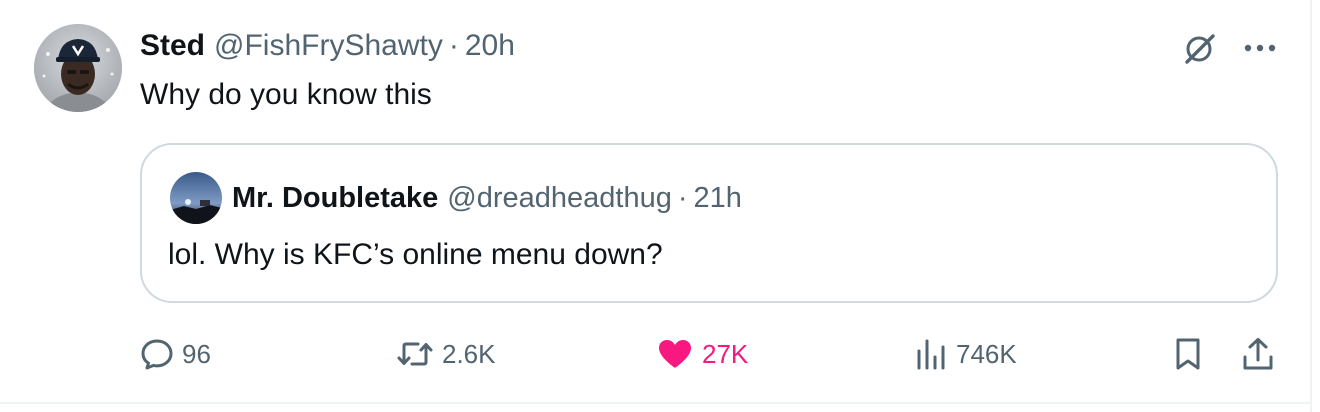  What do you see at coordinates (469, 353) in the screenshot?
I see `repost-count: 2.6K` at bounding box center [469, 353].